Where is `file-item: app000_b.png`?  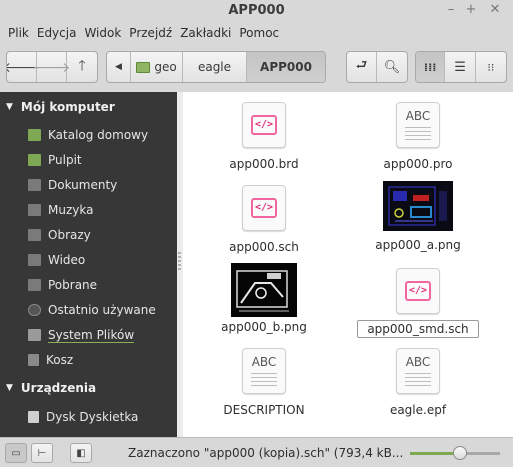 file-item: app000_b.png is located at coordinates (264, 303).